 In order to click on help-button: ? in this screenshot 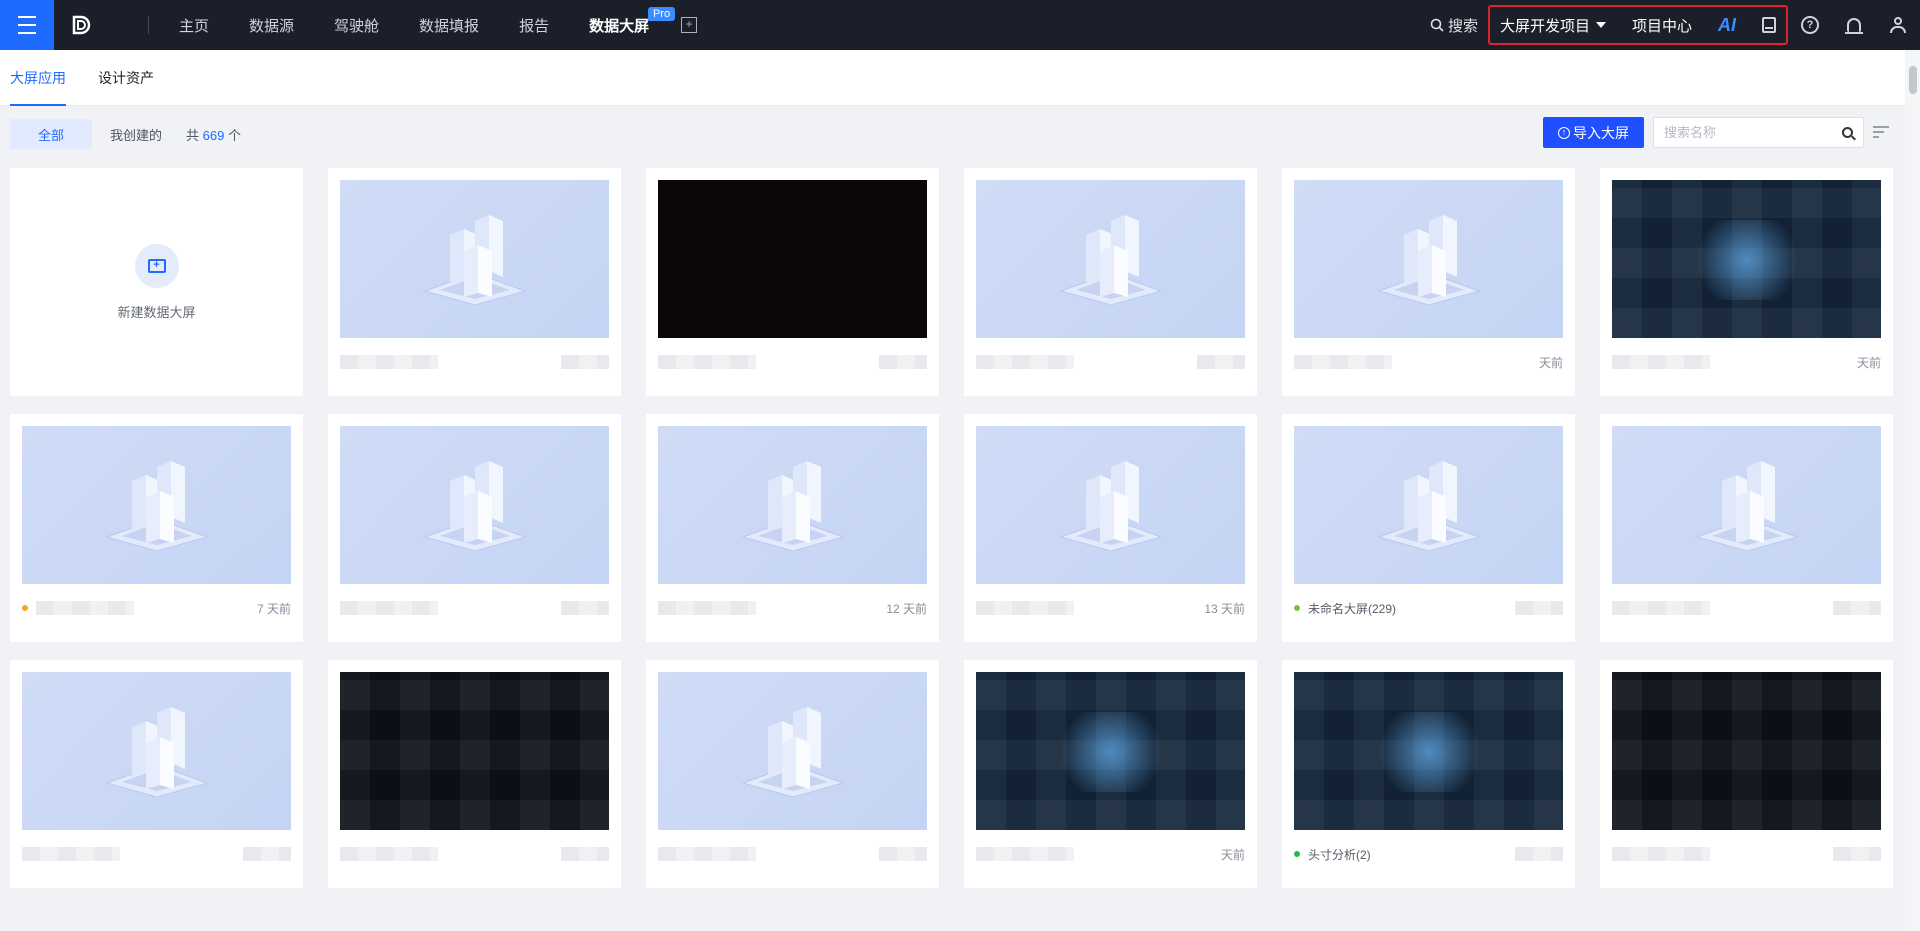, I will do `click(1810, 25)`.